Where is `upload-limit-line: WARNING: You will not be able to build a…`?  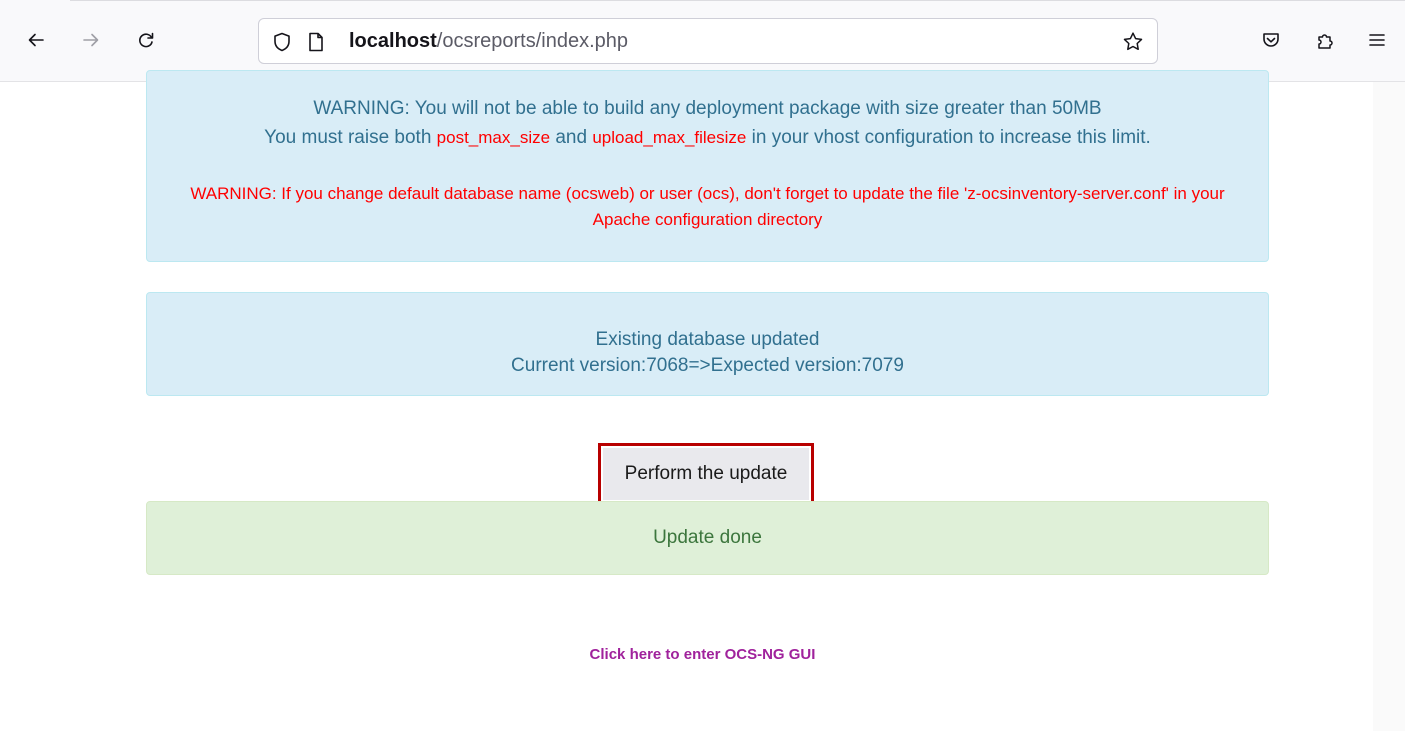
upload-limit-line: WARNING: You will not be able to build a… is located at coordinates (707, 108).